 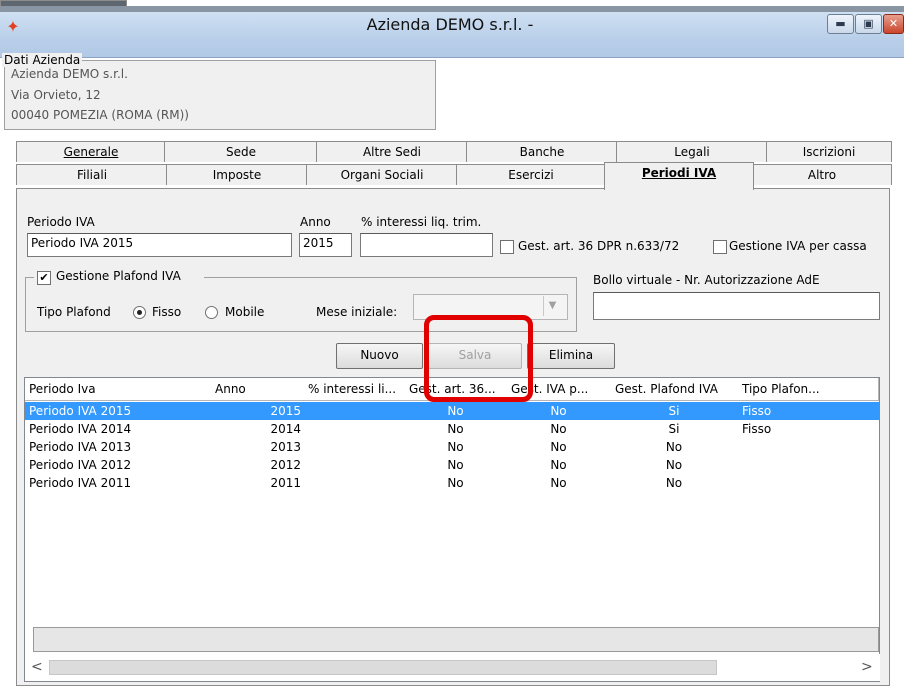 What do you see at coordinates (80, 465) in the screenshot?
I see `cell-periodo: Periodo IVA 2012` at bounding box center [80, 465].